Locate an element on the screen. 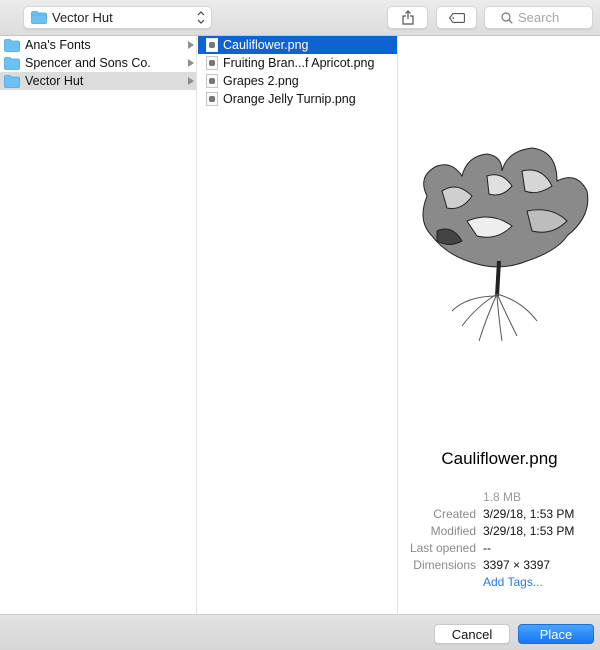 This screenshot has height=650, width=600. sidebar-item-vector-hut: Vector Hut is located at coordinates (98, 81).